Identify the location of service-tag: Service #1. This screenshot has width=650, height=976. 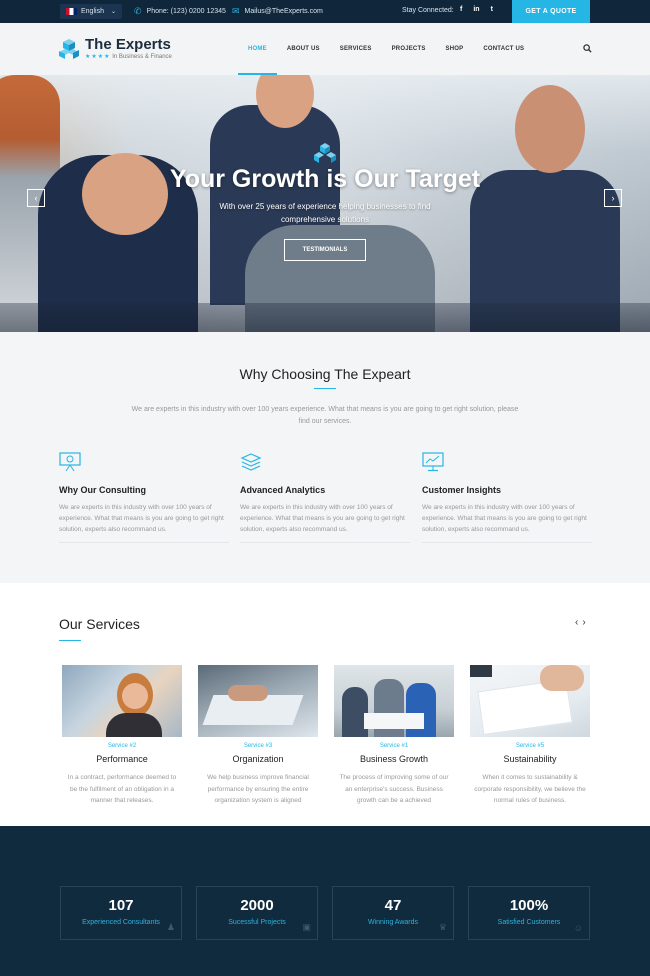
(394, 746).